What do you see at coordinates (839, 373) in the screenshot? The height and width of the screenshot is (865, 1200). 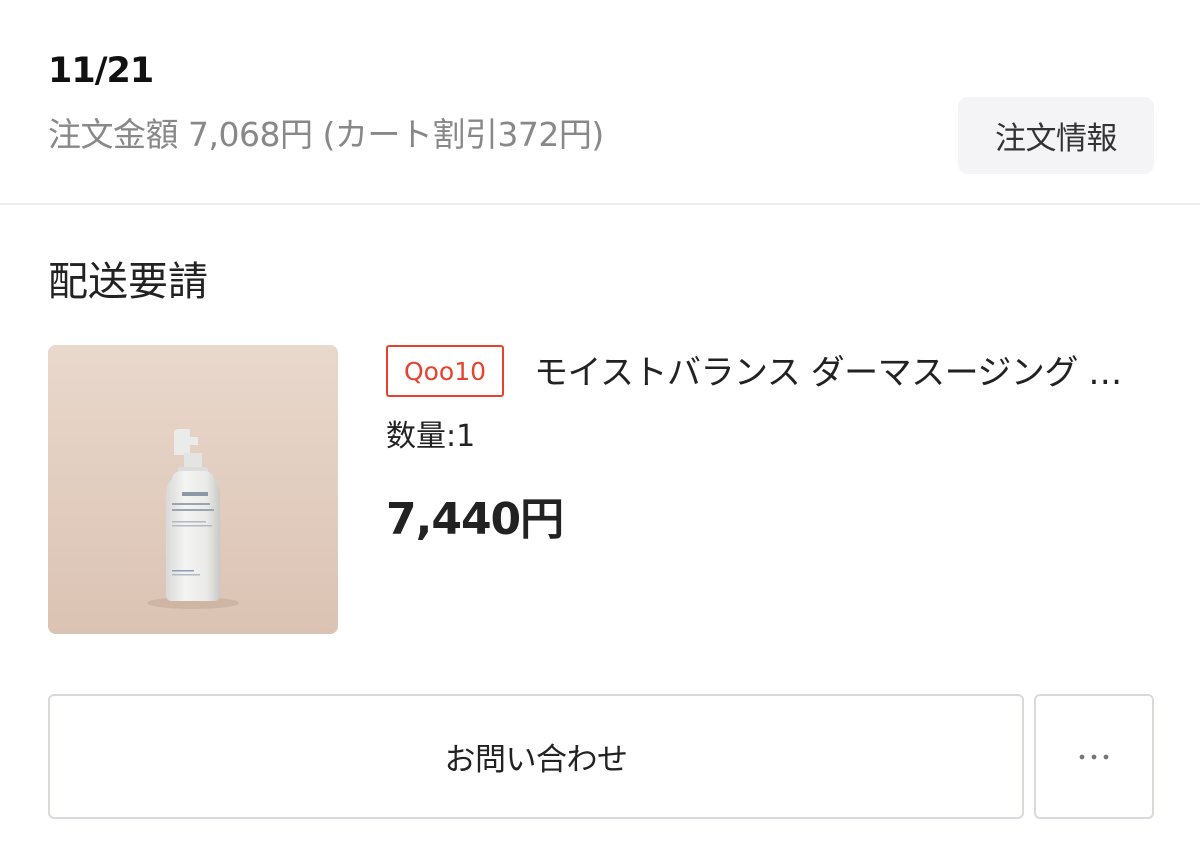 I see `product-name: モイストバランス ダーマスージング トナー` at bounding box center [839, 373].